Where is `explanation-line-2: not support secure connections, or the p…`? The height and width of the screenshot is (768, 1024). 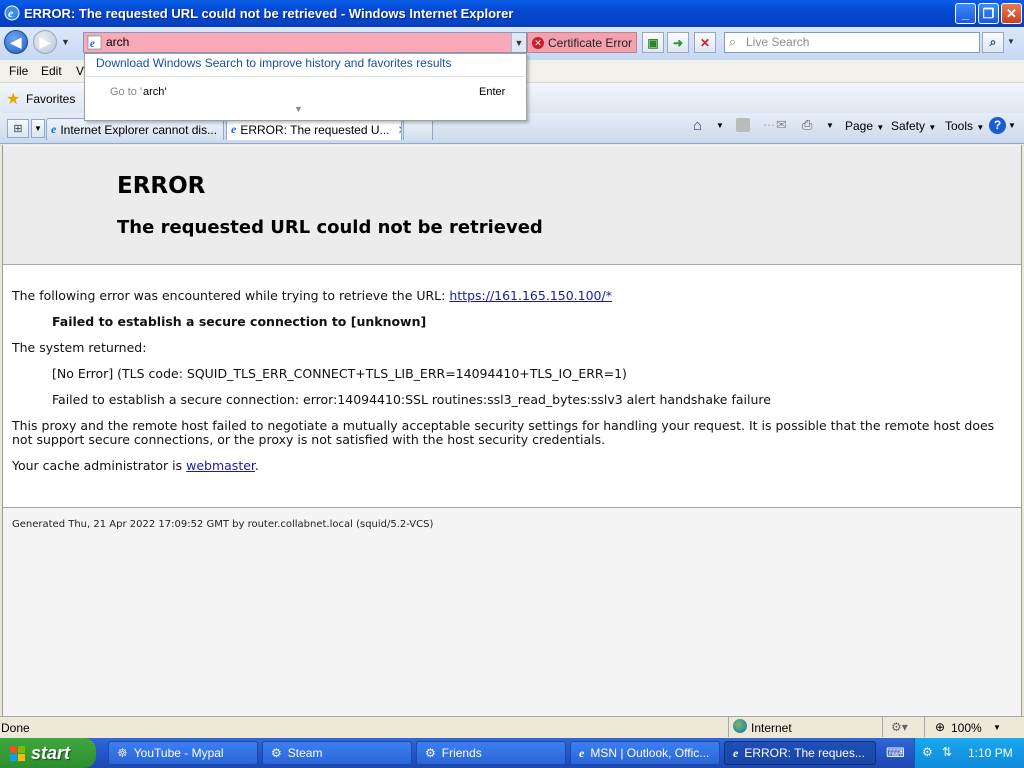 explanation-line-2: not support secure connections, or the p… is located at coordinates (309, 439).